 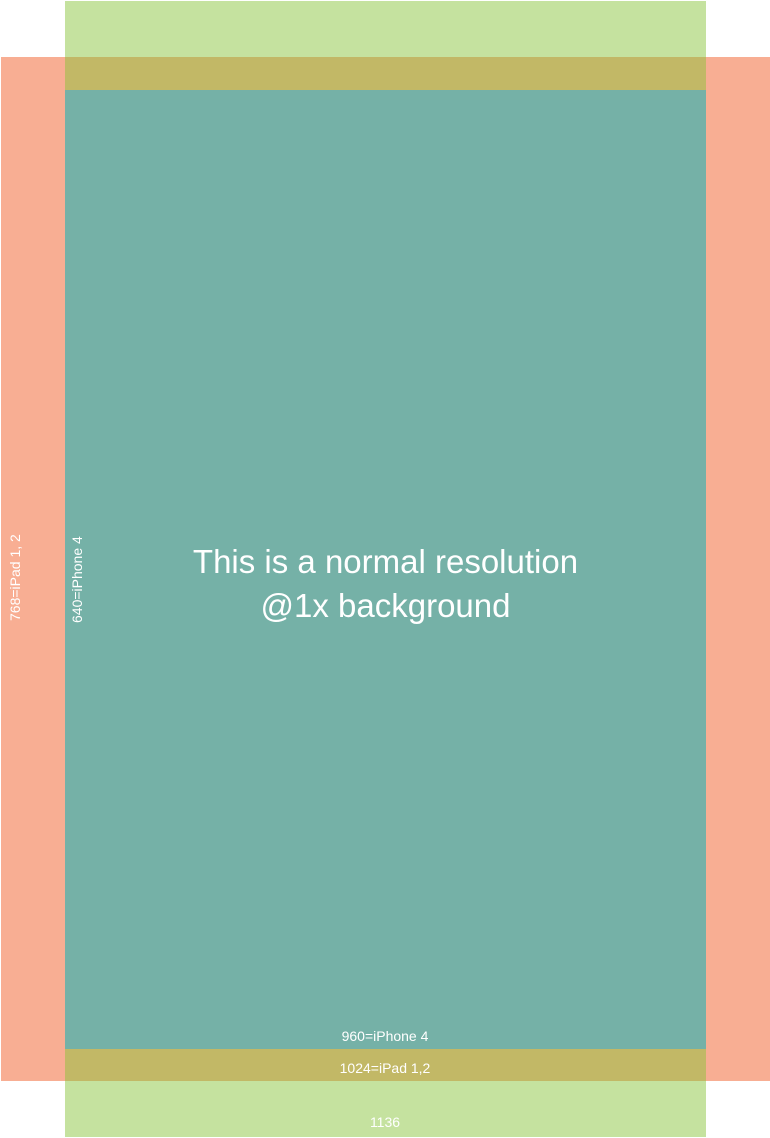 What do you see at coordinates (385, 605) in the screenshot?
I see `headline-line-2: @1x background` at bounding box center [385, 605].